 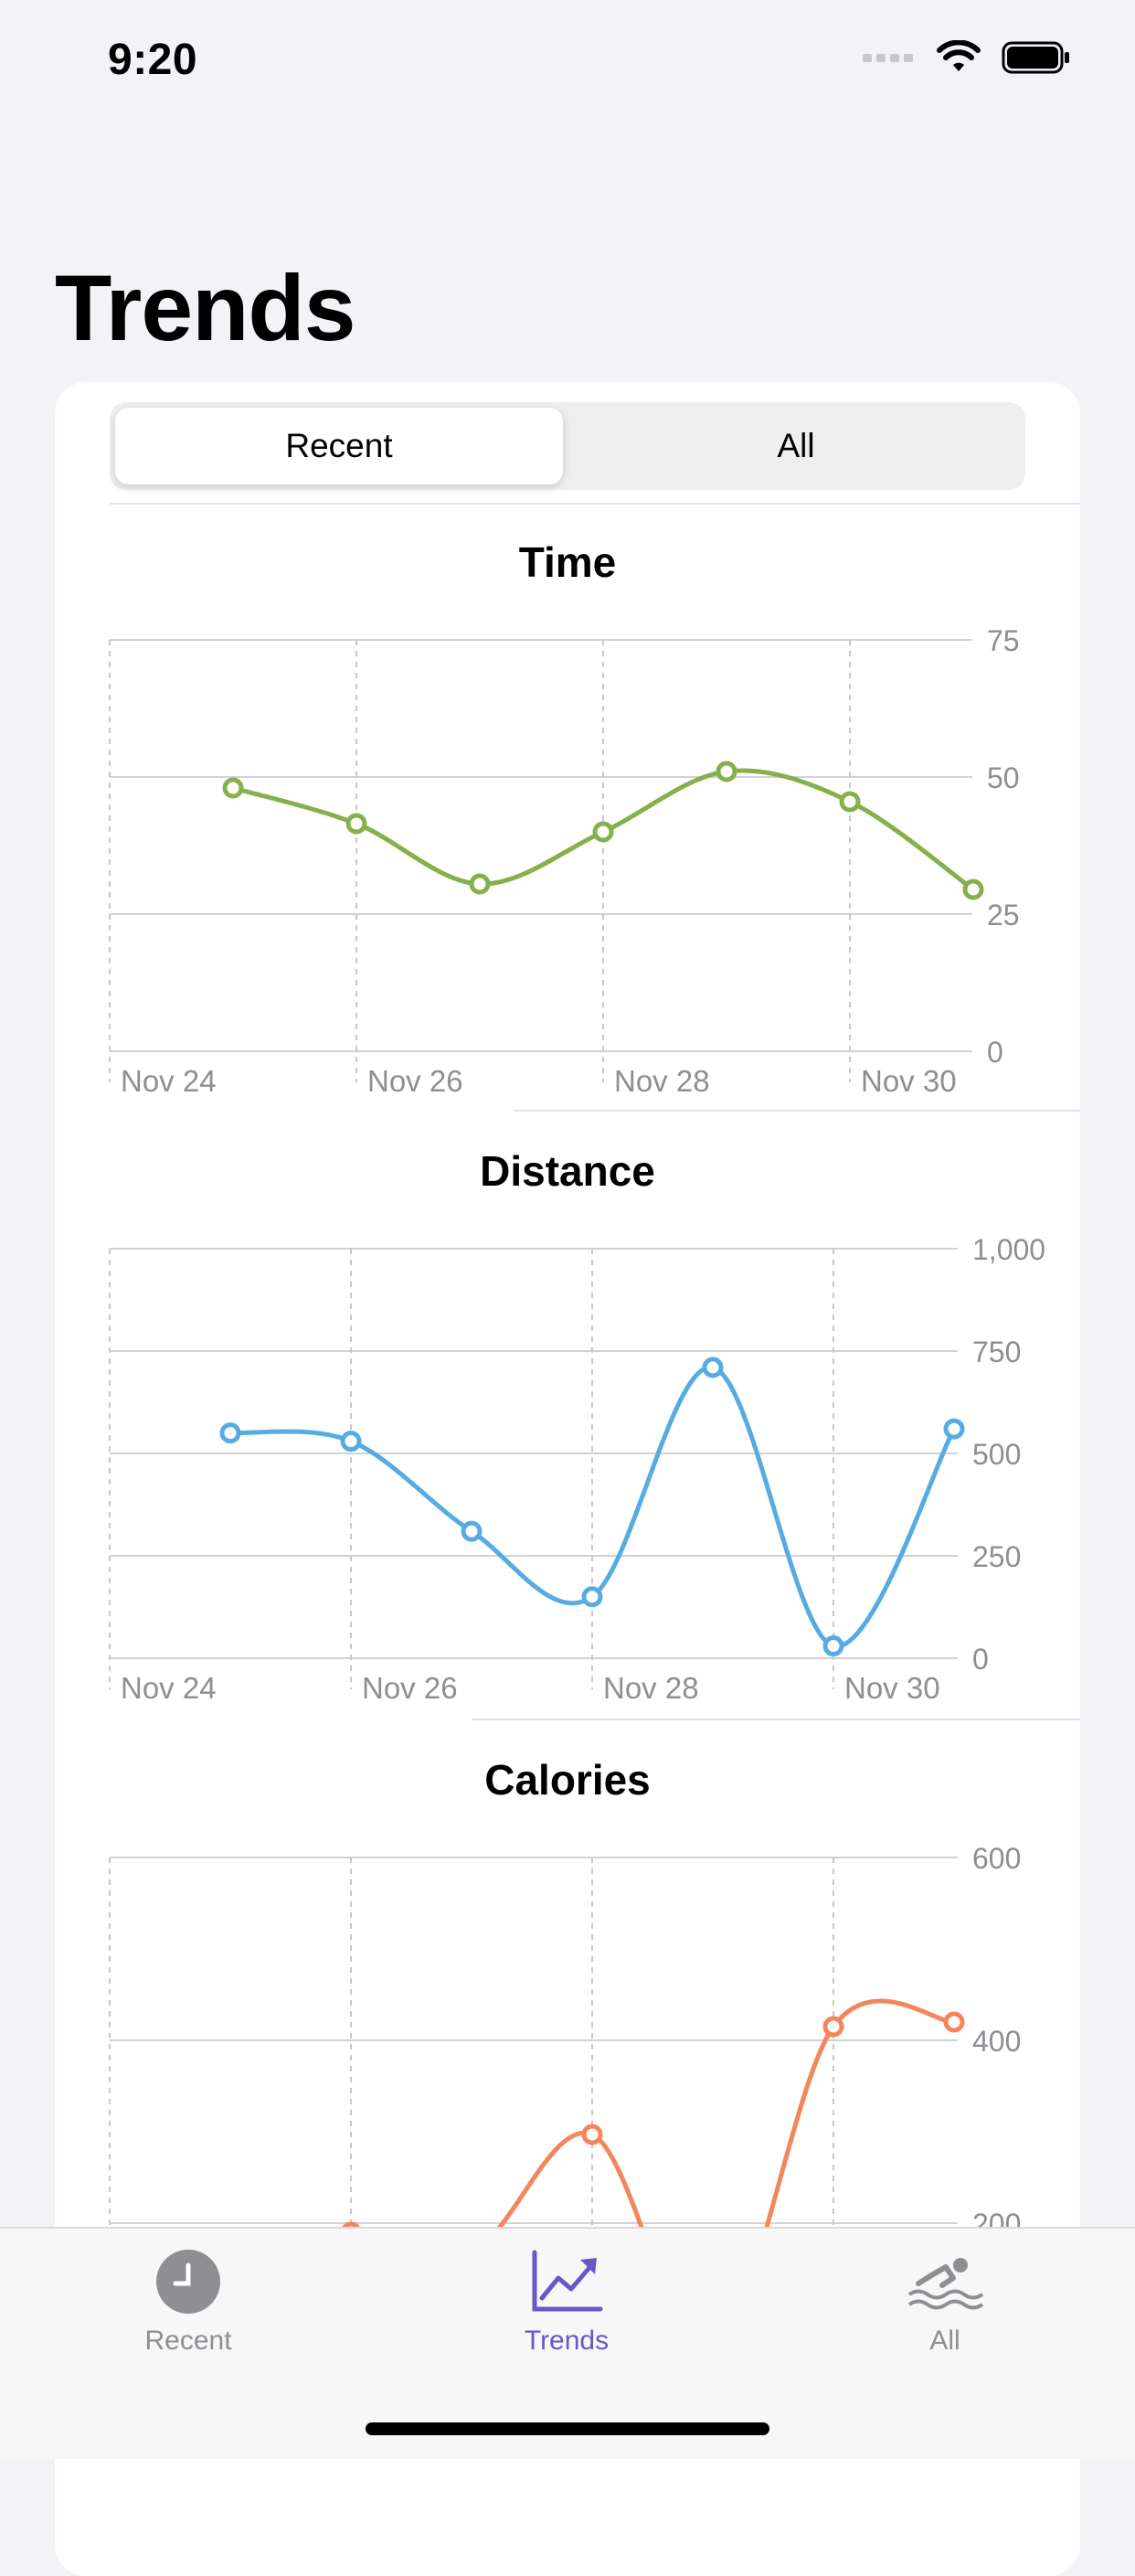 What do you see at coordinates (888, 58) in the screenshot?
I see `cellular-signal-icon` at bounding box center [888, 58].